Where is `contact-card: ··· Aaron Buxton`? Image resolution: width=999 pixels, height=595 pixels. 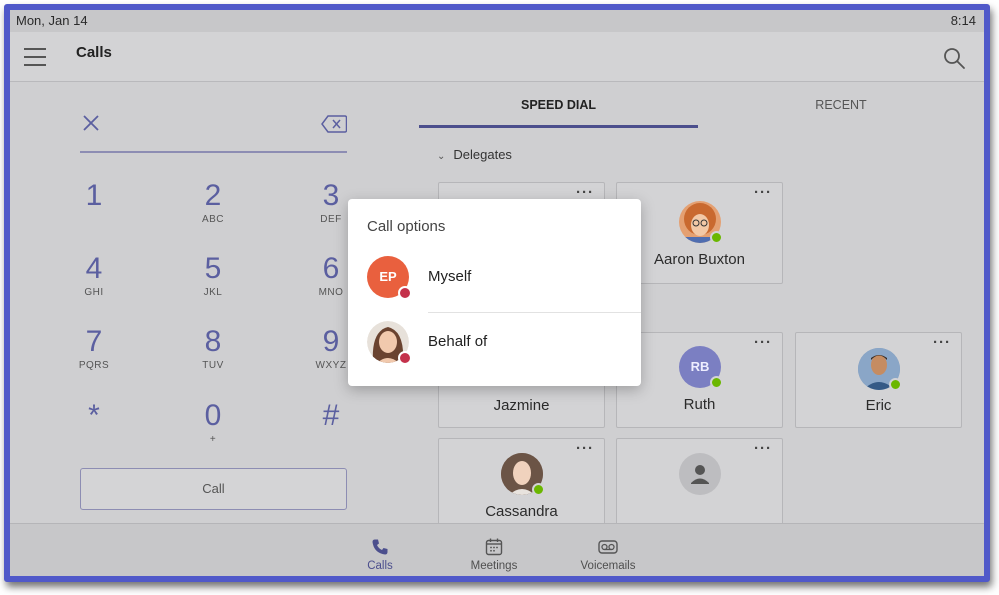
contact-card: ··· Aaron Buxton is located at coordinates (699, 233).